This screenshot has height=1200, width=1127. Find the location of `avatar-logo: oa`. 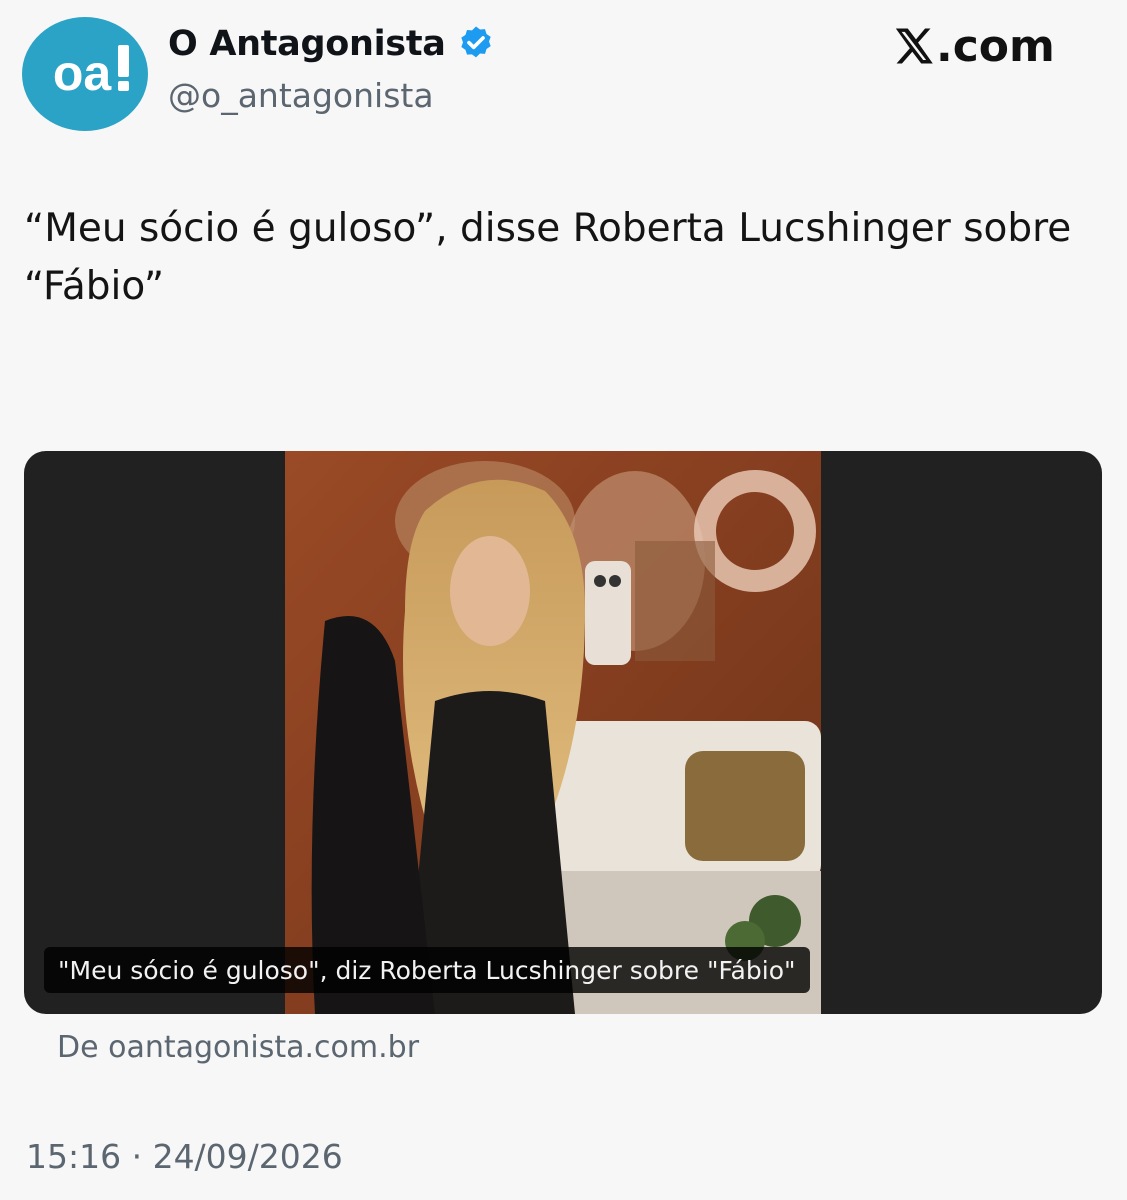

avatar-logo: oa is located at coordinates (83, 73).